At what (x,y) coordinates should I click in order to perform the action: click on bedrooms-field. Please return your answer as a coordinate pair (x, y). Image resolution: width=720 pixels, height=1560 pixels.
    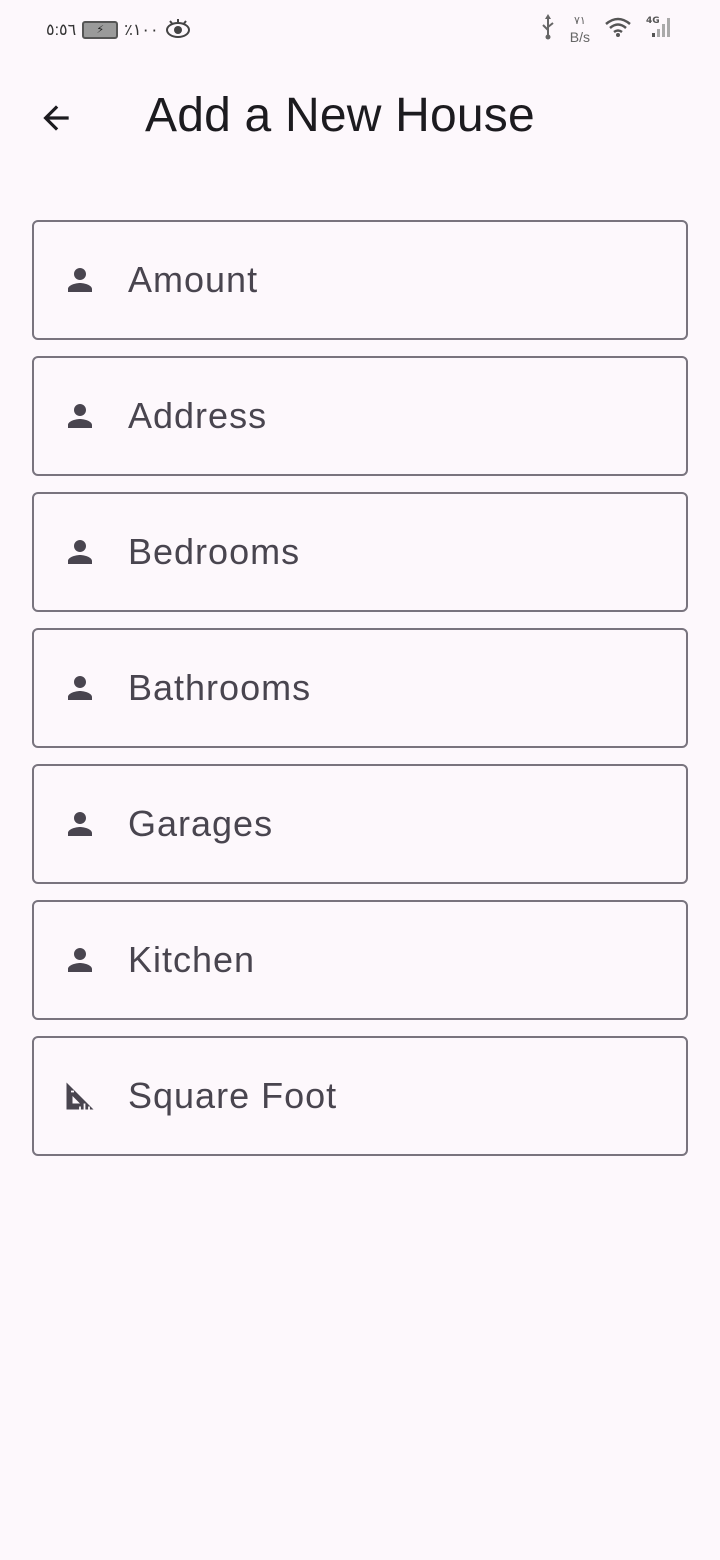
    Looking at the image, I should click on (360, 552).